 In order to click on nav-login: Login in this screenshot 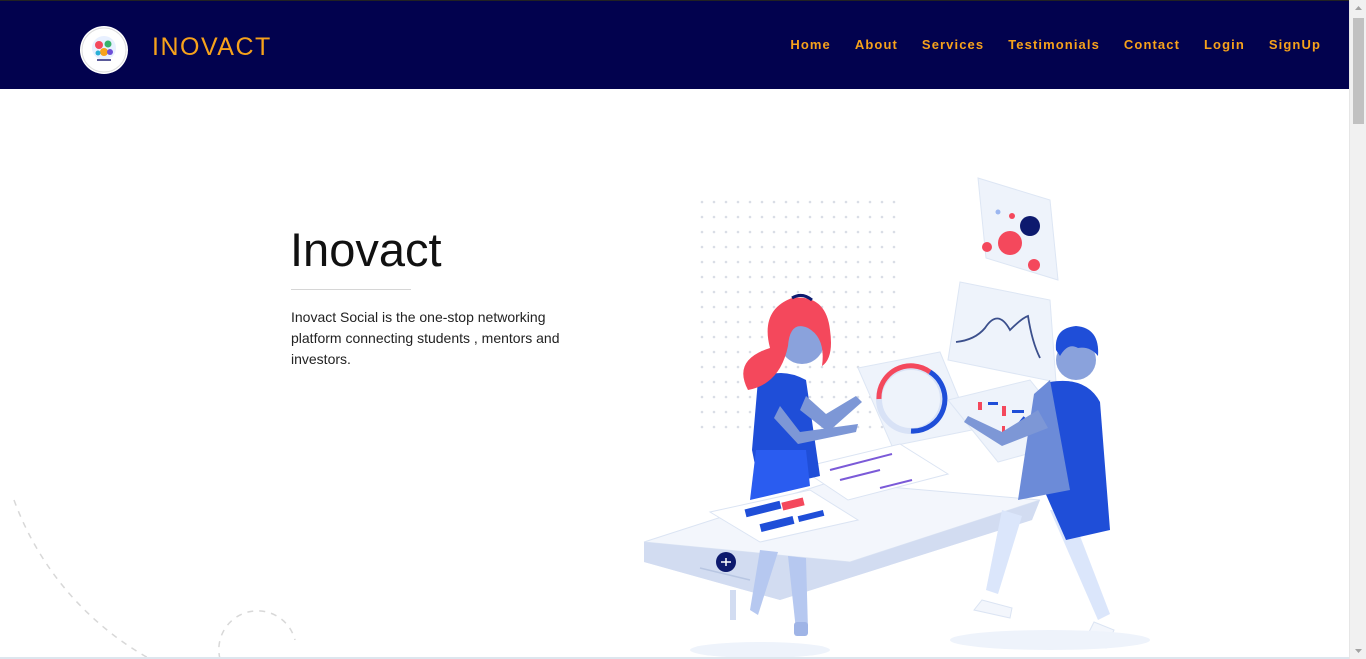, I will do `click(1224, 44)`.